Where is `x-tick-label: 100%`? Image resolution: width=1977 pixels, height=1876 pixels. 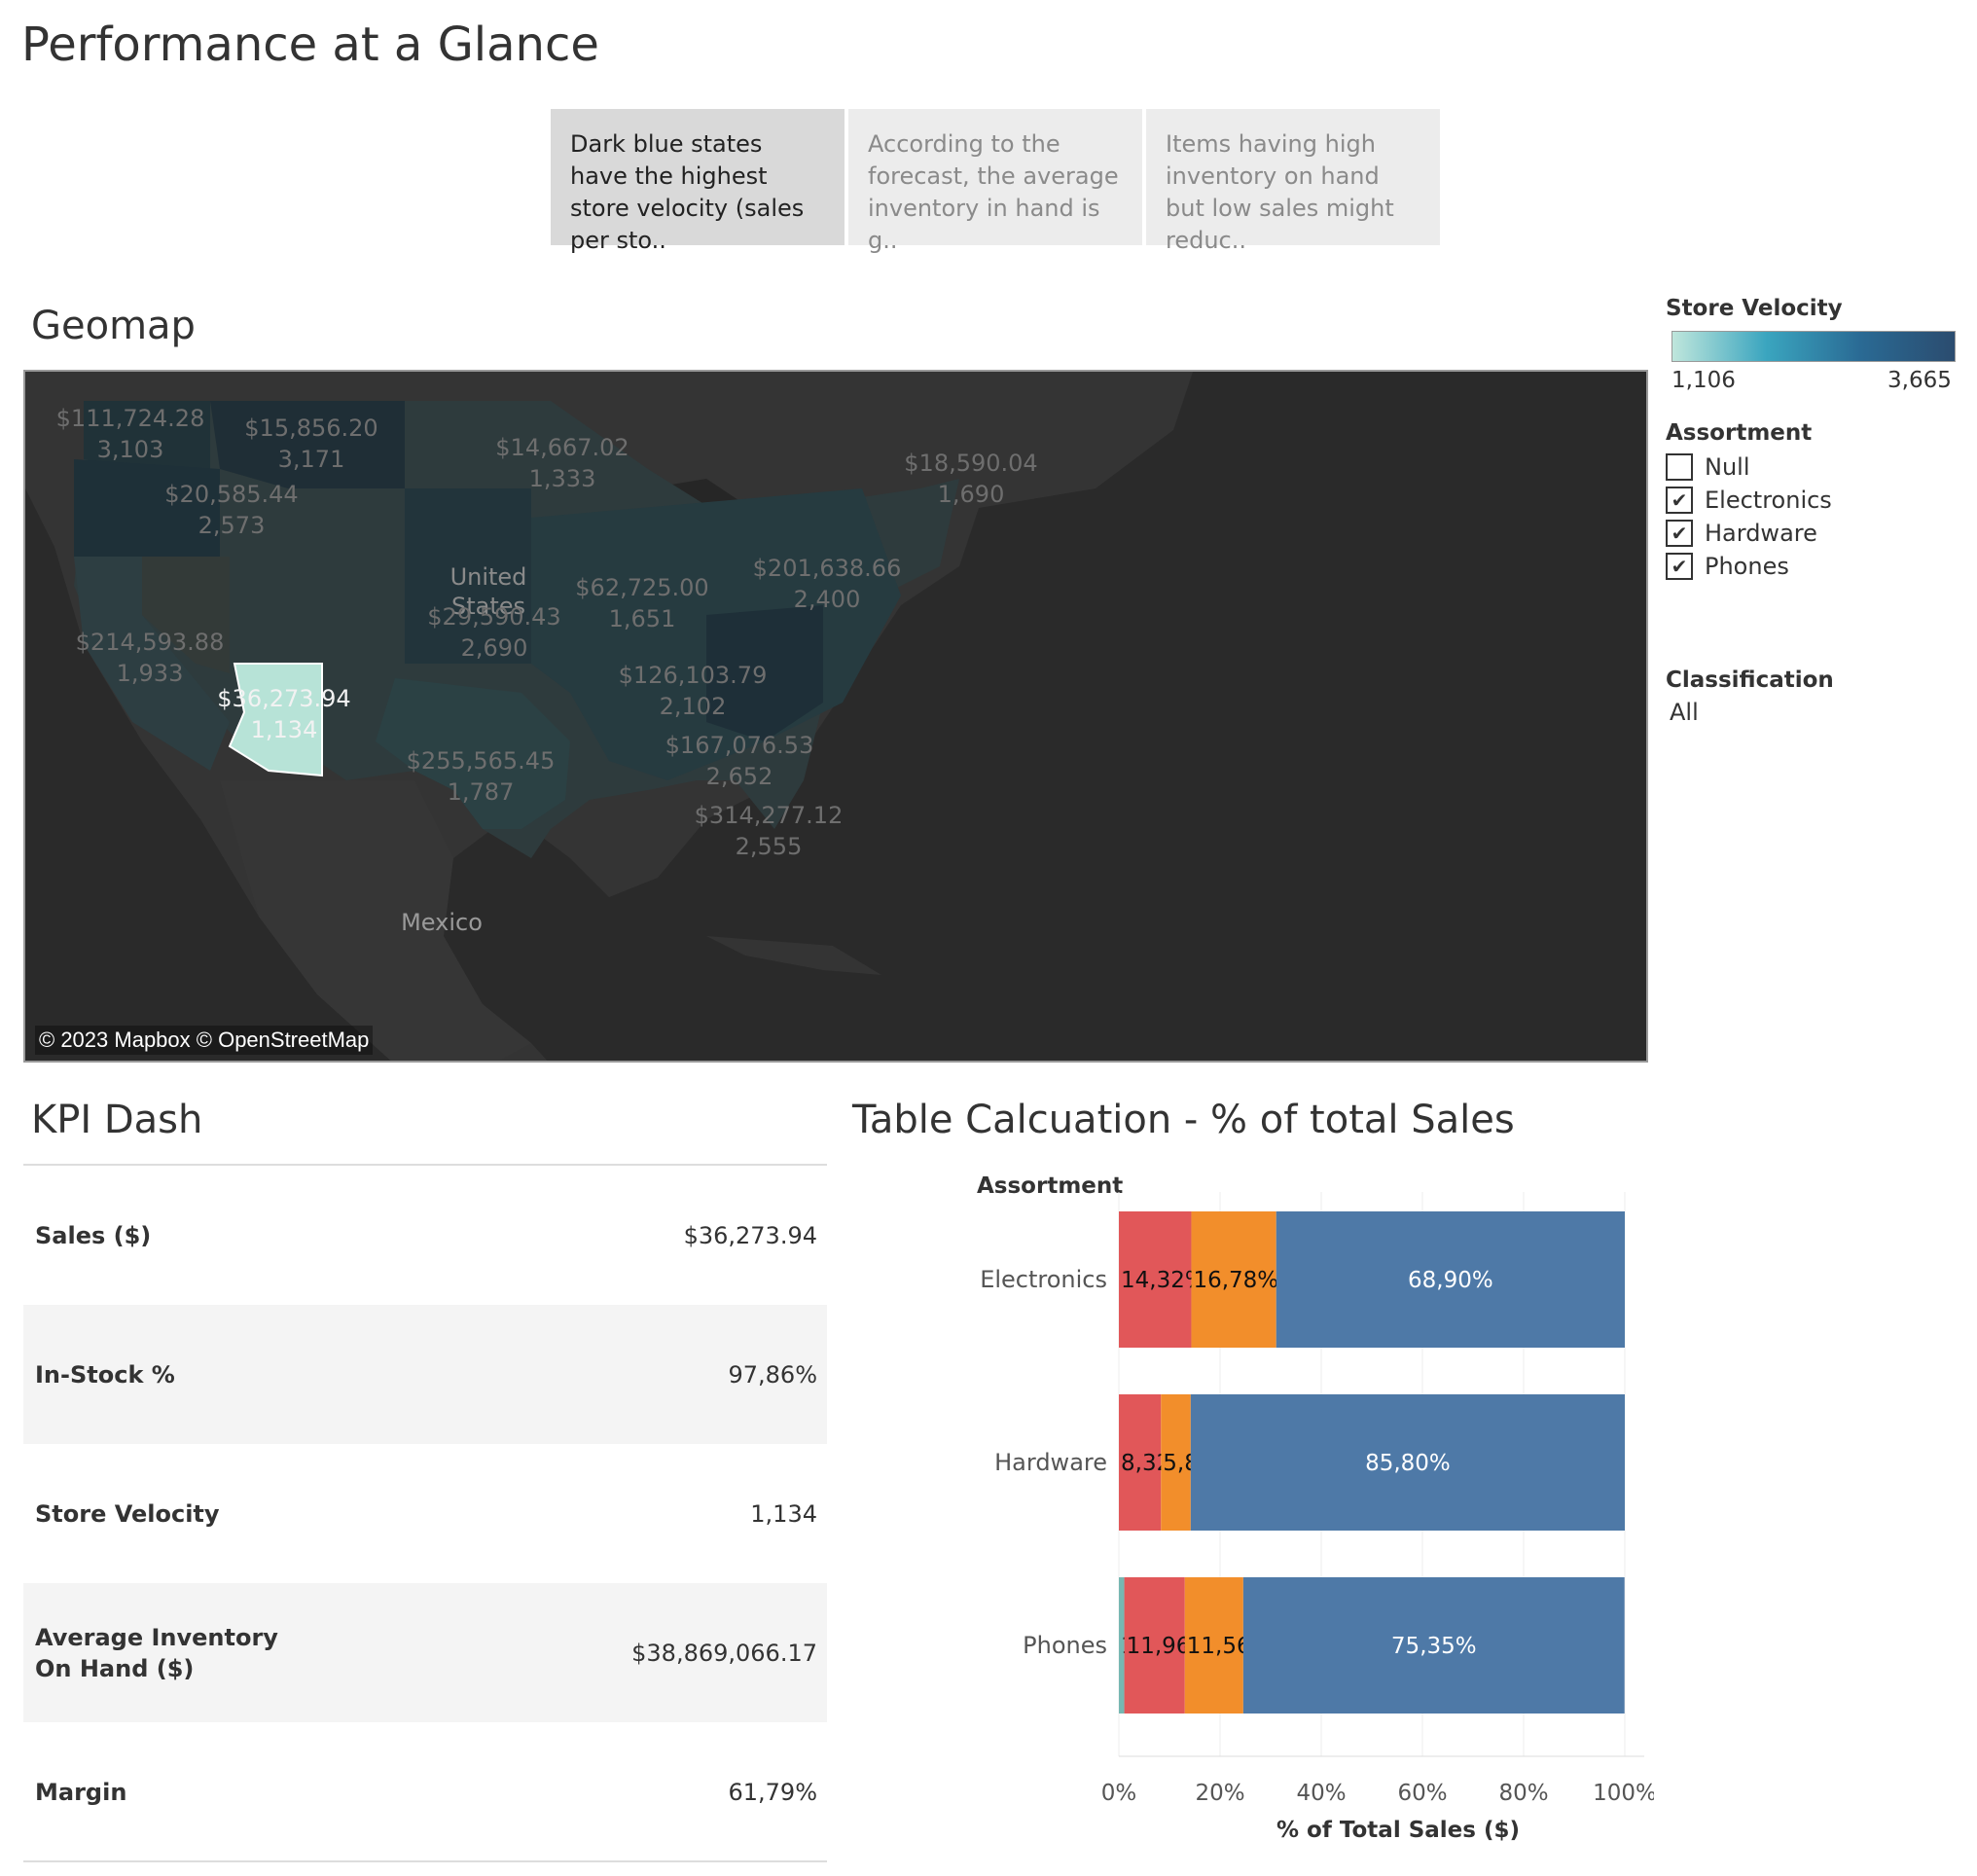 x-tick-label: 100% is located at coordinates (1623, 1793).